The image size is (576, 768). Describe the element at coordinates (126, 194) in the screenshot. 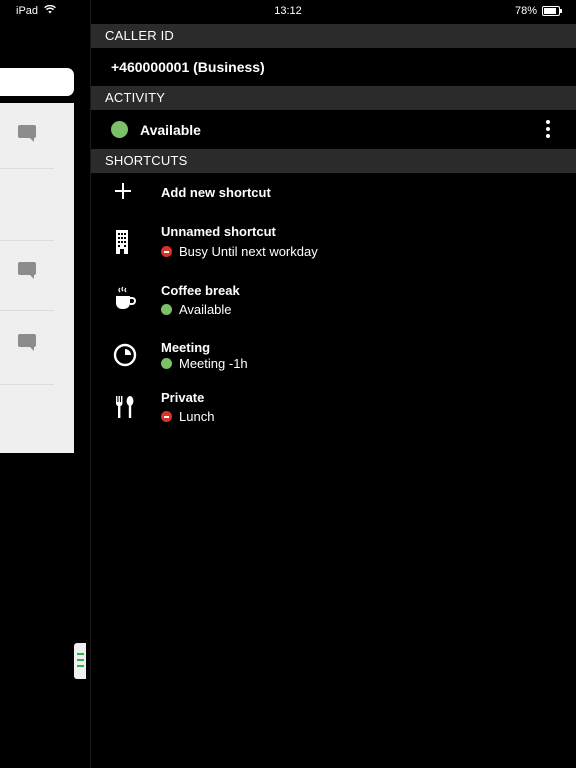

I see `plus-icon` at that location.